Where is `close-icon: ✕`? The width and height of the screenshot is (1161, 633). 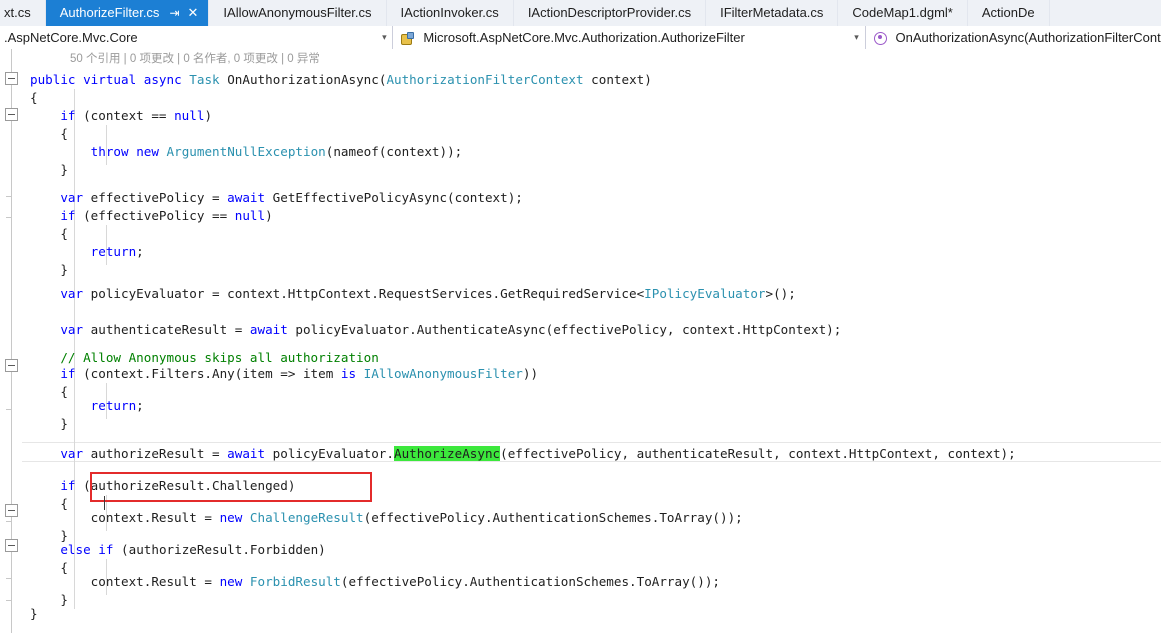
close-icon: ✕ is located at coordinates (193, 13).